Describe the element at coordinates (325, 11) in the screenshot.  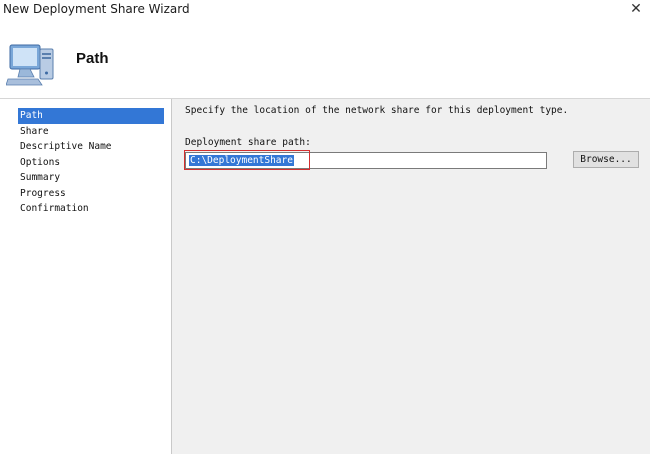
I see `title-bar: New Deployment Share Wizard ✕` at that location.